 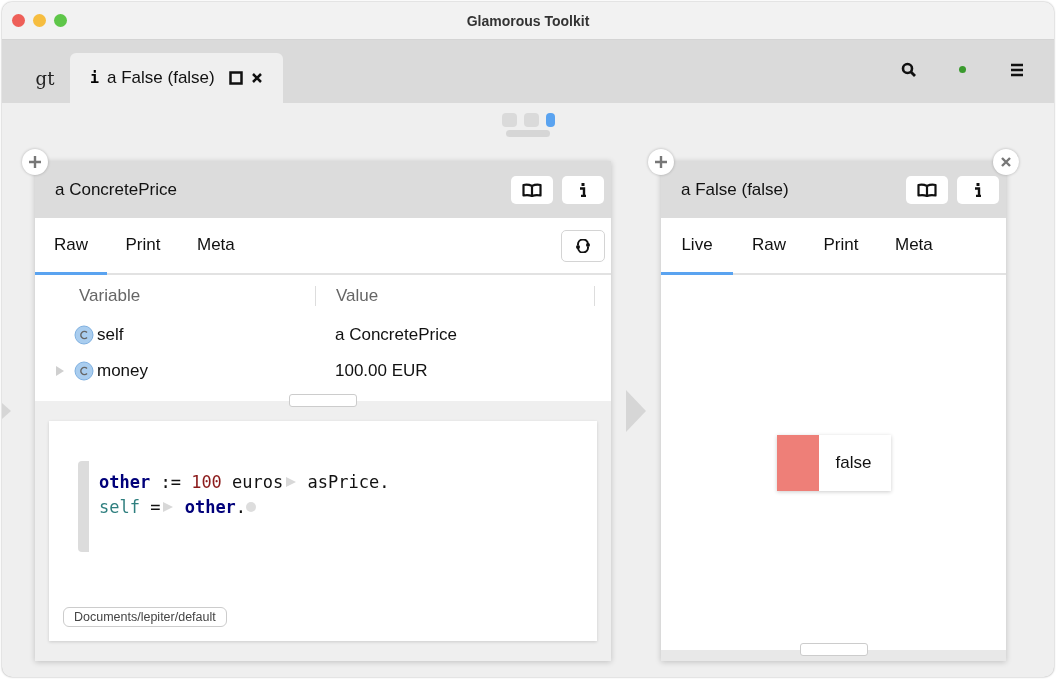 What do you see at coordinates (251, 506) in the screenshot?
I see `caret-dot` at bounding box center [251, 506].